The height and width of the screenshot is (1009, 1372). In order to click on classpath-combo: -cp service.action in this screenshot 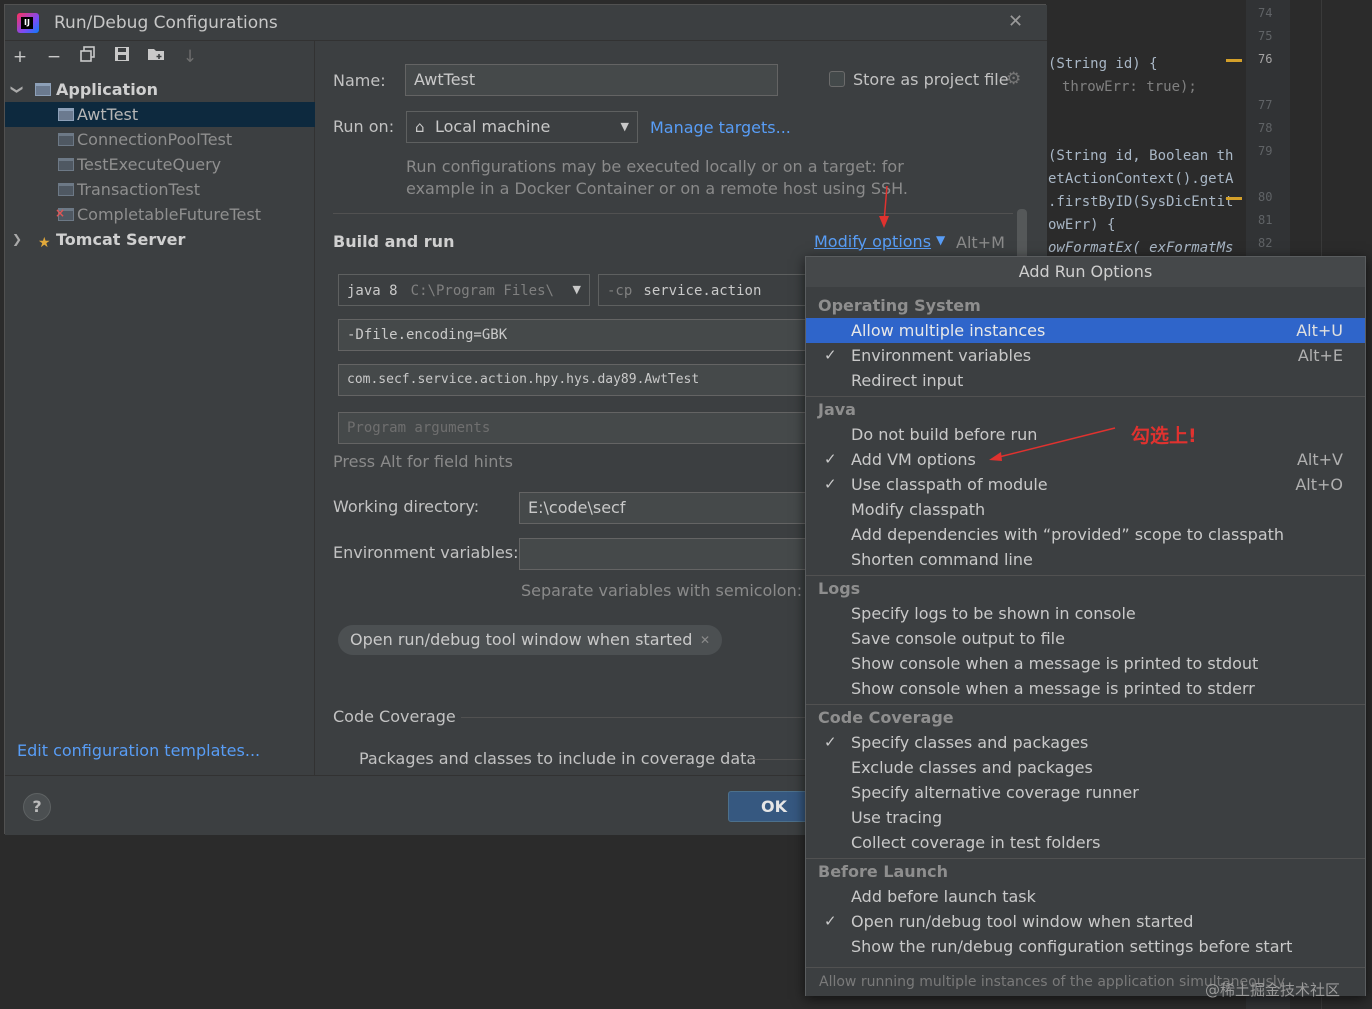, I will do `click(704, 290)`.